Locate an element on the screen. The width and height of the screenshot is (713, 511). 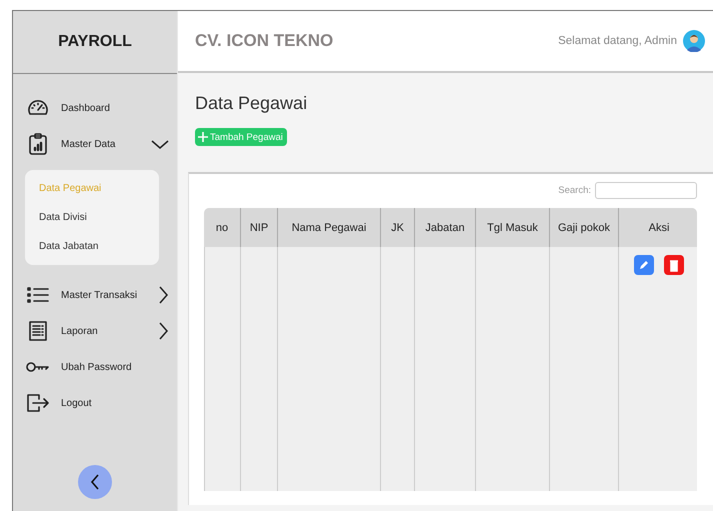
menu-item: Ubah Password is located at coordinates (101, 367).